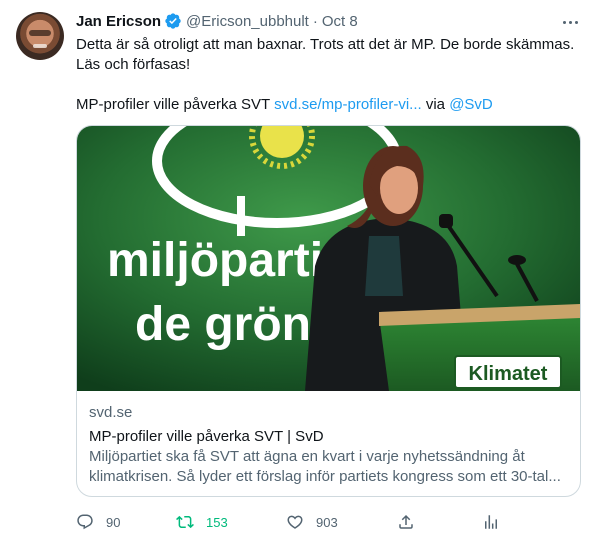 The image size is (589, 544). I want to click on tweet-date: Oct 8, so click(340, 21).